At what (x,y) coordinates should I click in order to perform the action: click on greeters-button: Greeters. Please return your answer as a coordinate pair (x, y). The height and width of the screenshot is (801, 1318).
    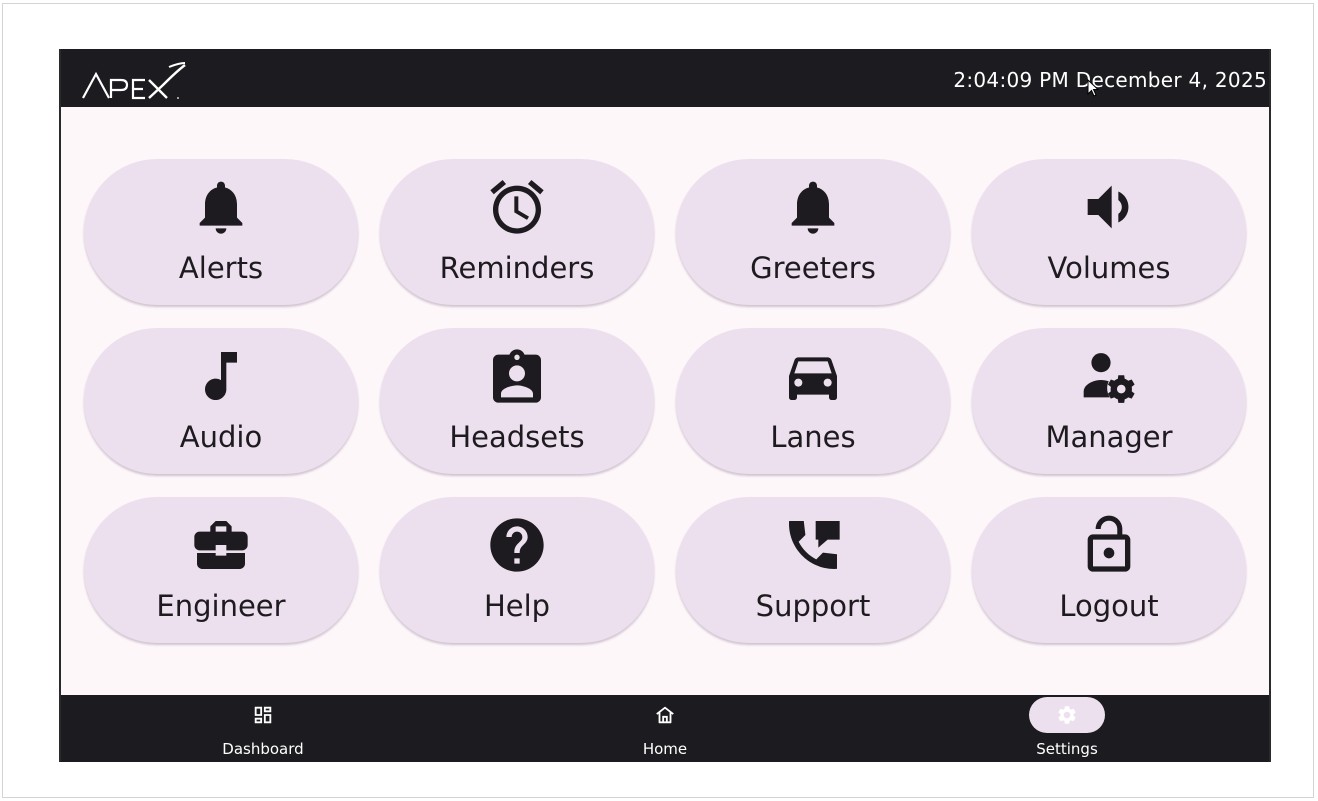
    Looking at the image, I should click on (813, 232).